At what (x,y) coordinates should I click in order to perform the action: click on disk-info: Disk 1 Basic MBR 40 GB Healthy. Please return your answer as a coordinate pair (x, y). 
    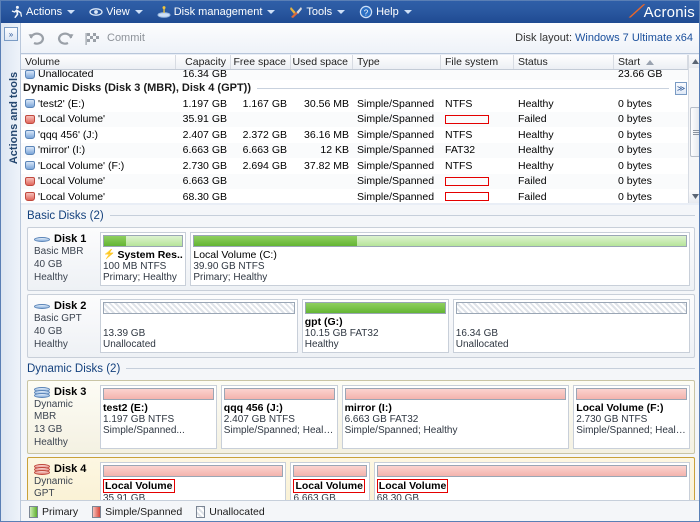
    Looking at the image, I should click on (66, 259).